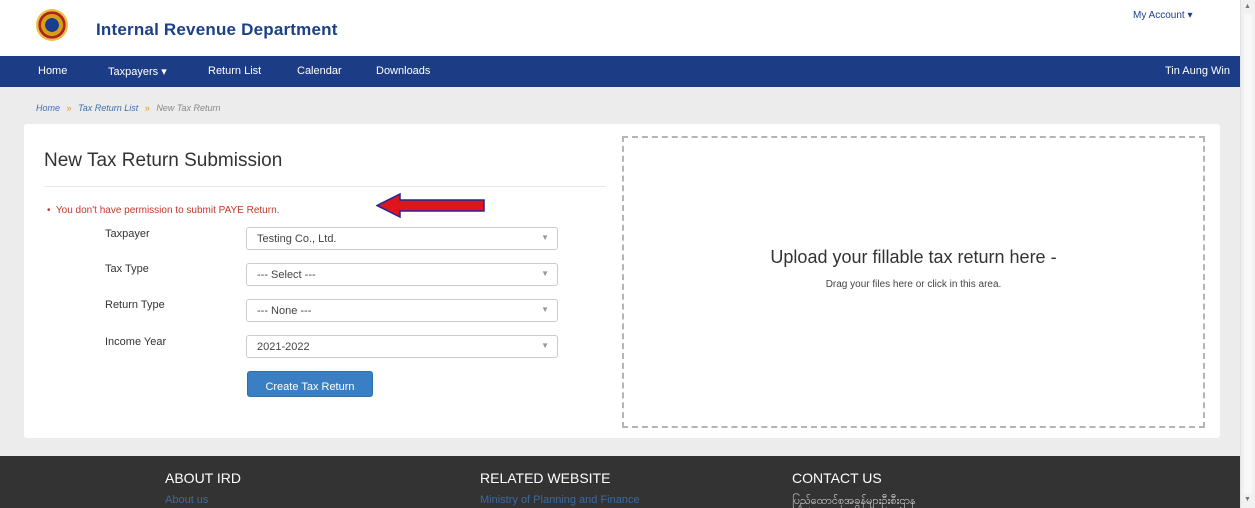 The width and height of the screenshot is (1255, 508). What do you see at coordinates (135, 305) in the screenshot?
I see `return-type-label: Return Type` at bounding box center [135, 305].